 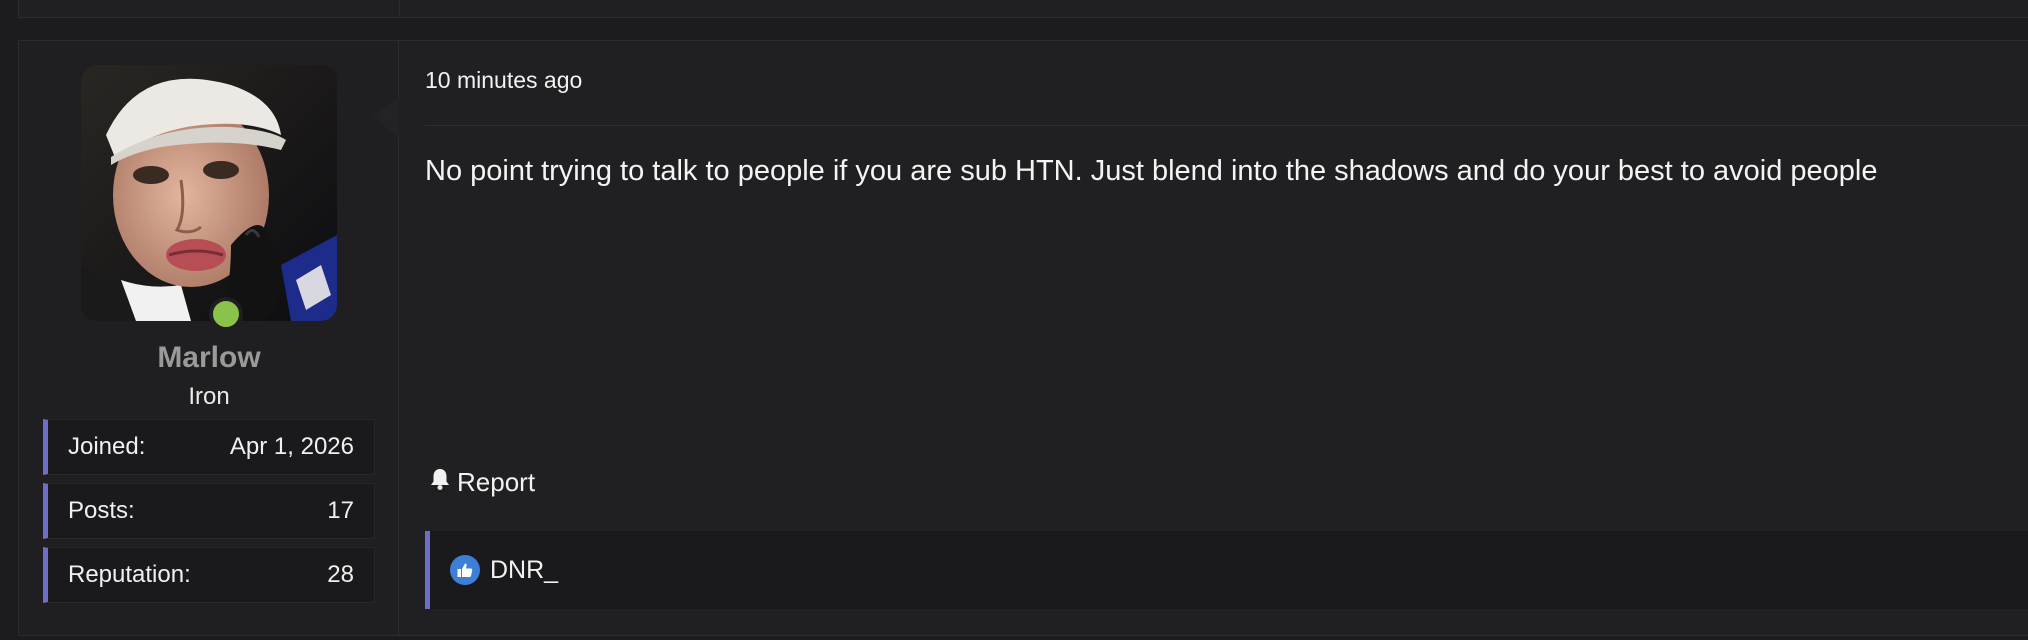 I want to click on reaction-users: DNR_, so click(x=524, y=570).